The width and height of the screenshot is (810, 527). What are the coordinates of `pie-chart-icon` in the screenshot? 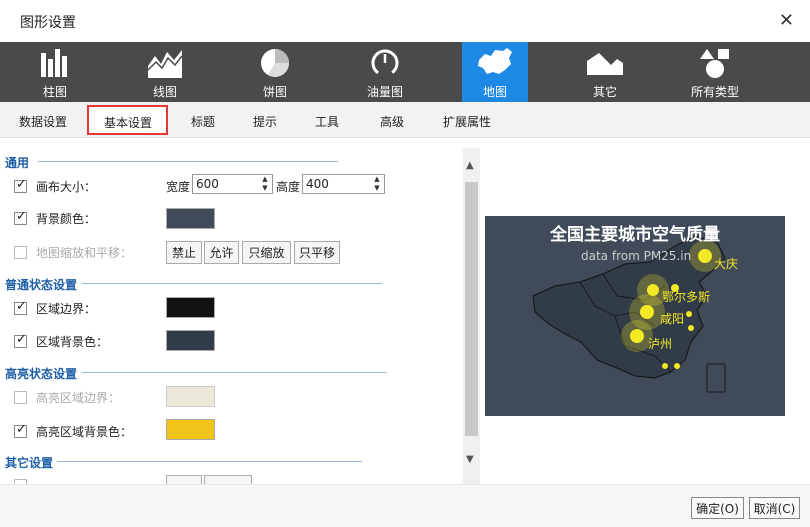 It's located at (275, 63).